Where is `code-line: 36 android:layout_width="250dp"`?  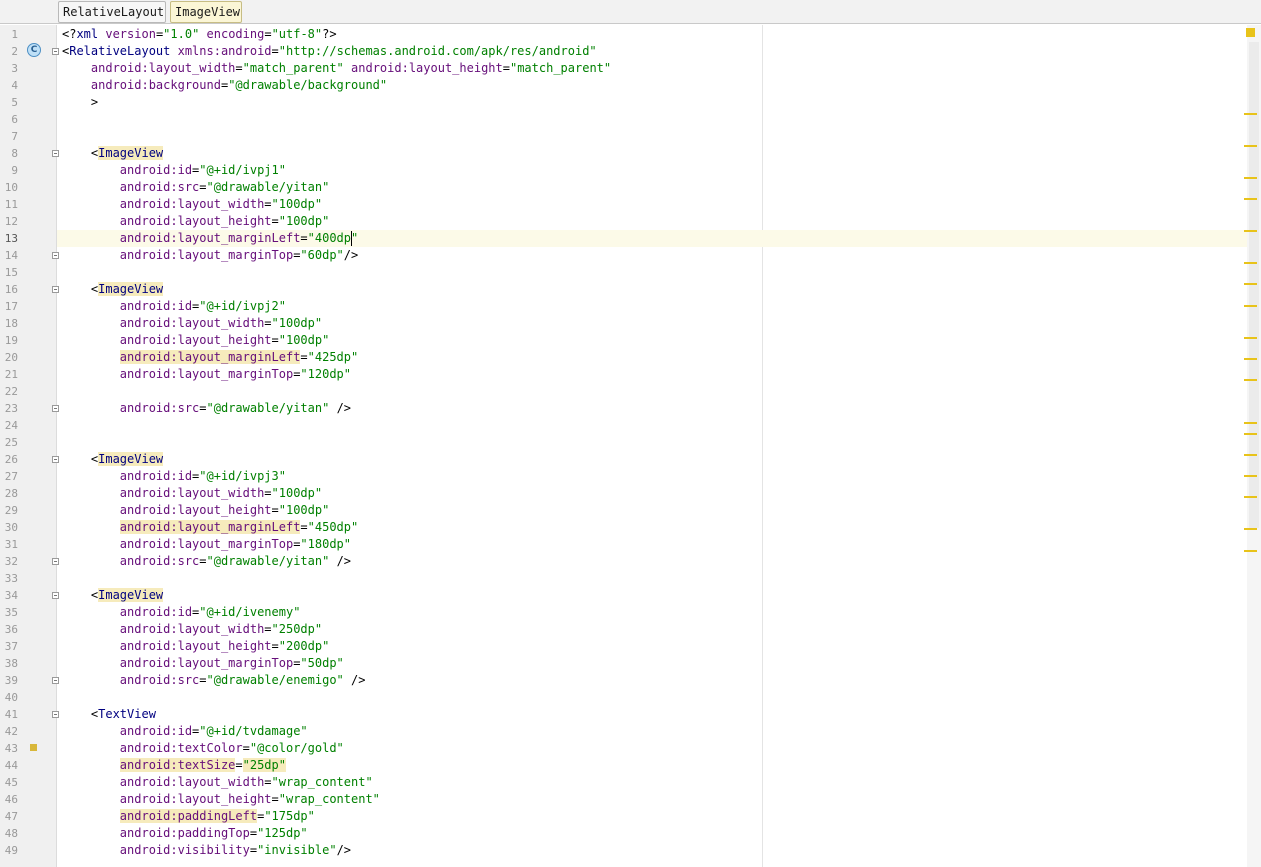
code-line: 36 android:layout_width="250dp" is located at coordinates (630, 629).